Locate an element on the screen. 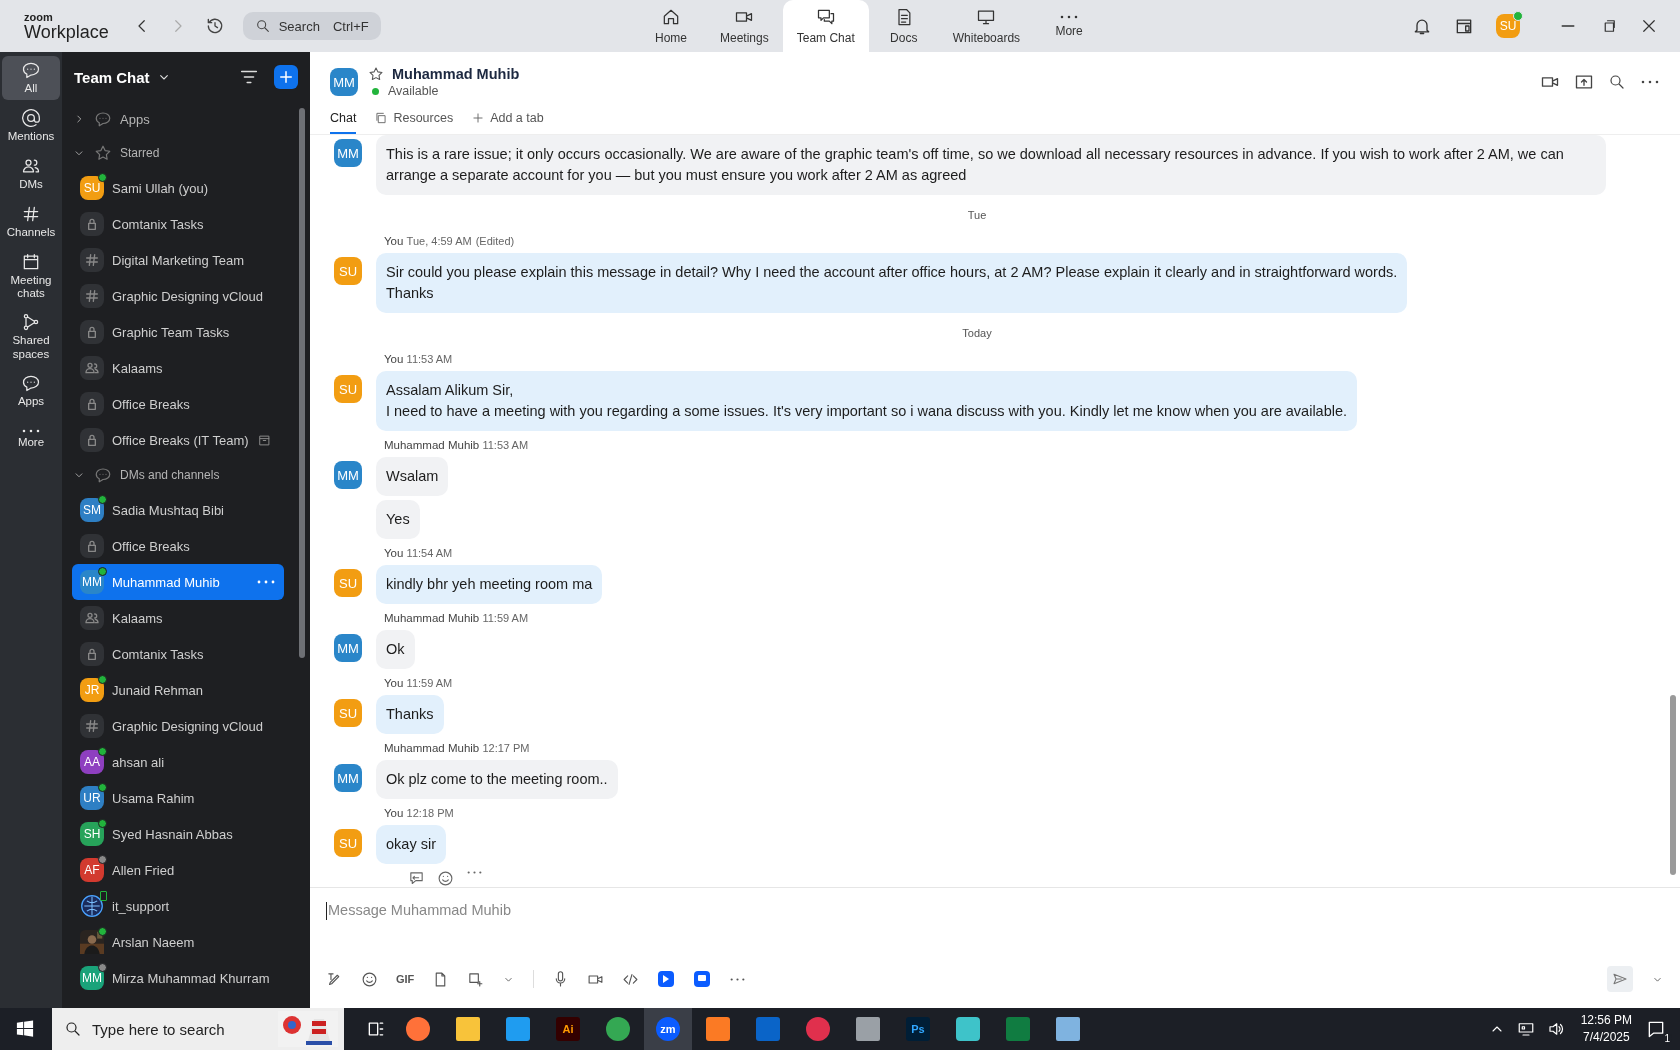 Image resolution: width=1680 pixels, height=1050 pixels. app-square-icon is located at coordinates (666, 979).